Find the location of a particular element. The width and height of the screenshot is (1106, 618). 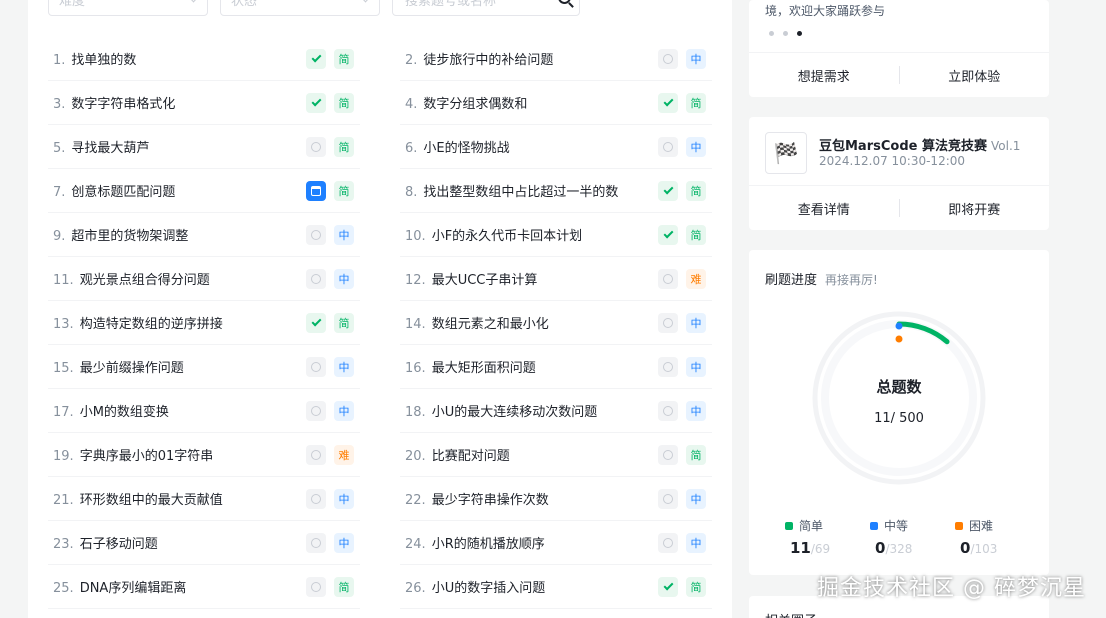

problem-row: 11. 观光景点组合得分问题 中 is located at coordinates (204, 279).